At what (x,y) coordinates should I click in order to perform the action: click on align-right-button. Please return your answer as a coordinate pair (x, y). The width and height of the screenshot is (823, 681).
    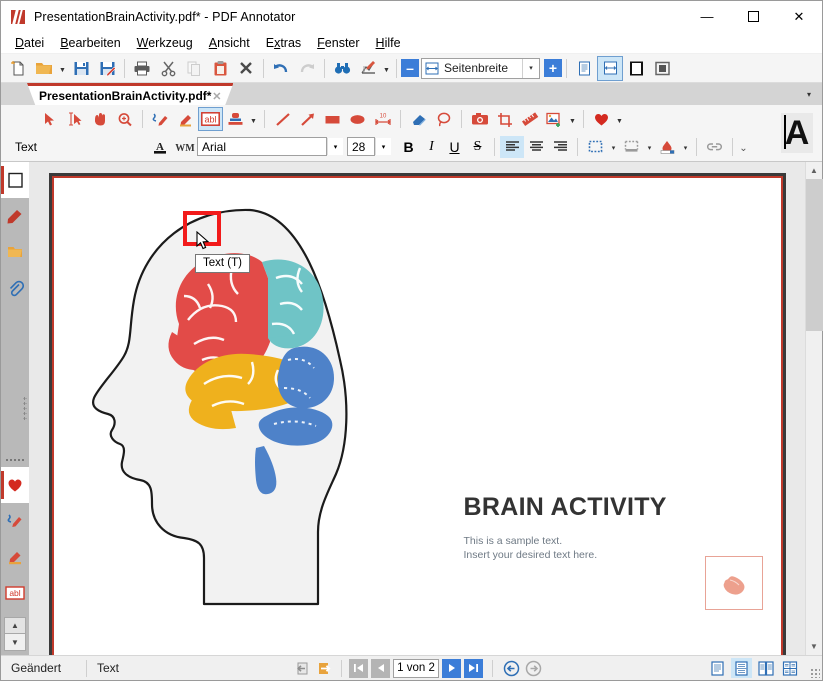
    Looking at the image, I should click on (560, 147).